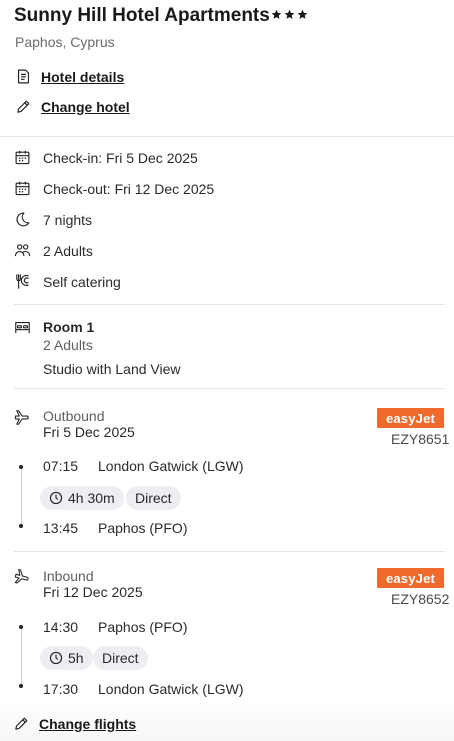 Image resolution: width=454 pixels, height=741 pixels. I want to click on room-title: Room 1, so click(69, 327).